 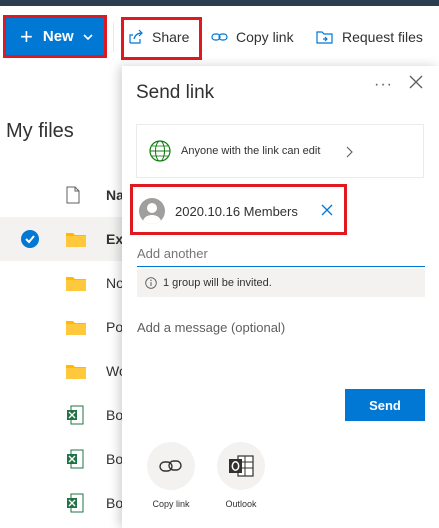 What do you see at coordinates (40, 131) in the screenshot?
I see `page-title: My files` at bounding box center [40, 131].